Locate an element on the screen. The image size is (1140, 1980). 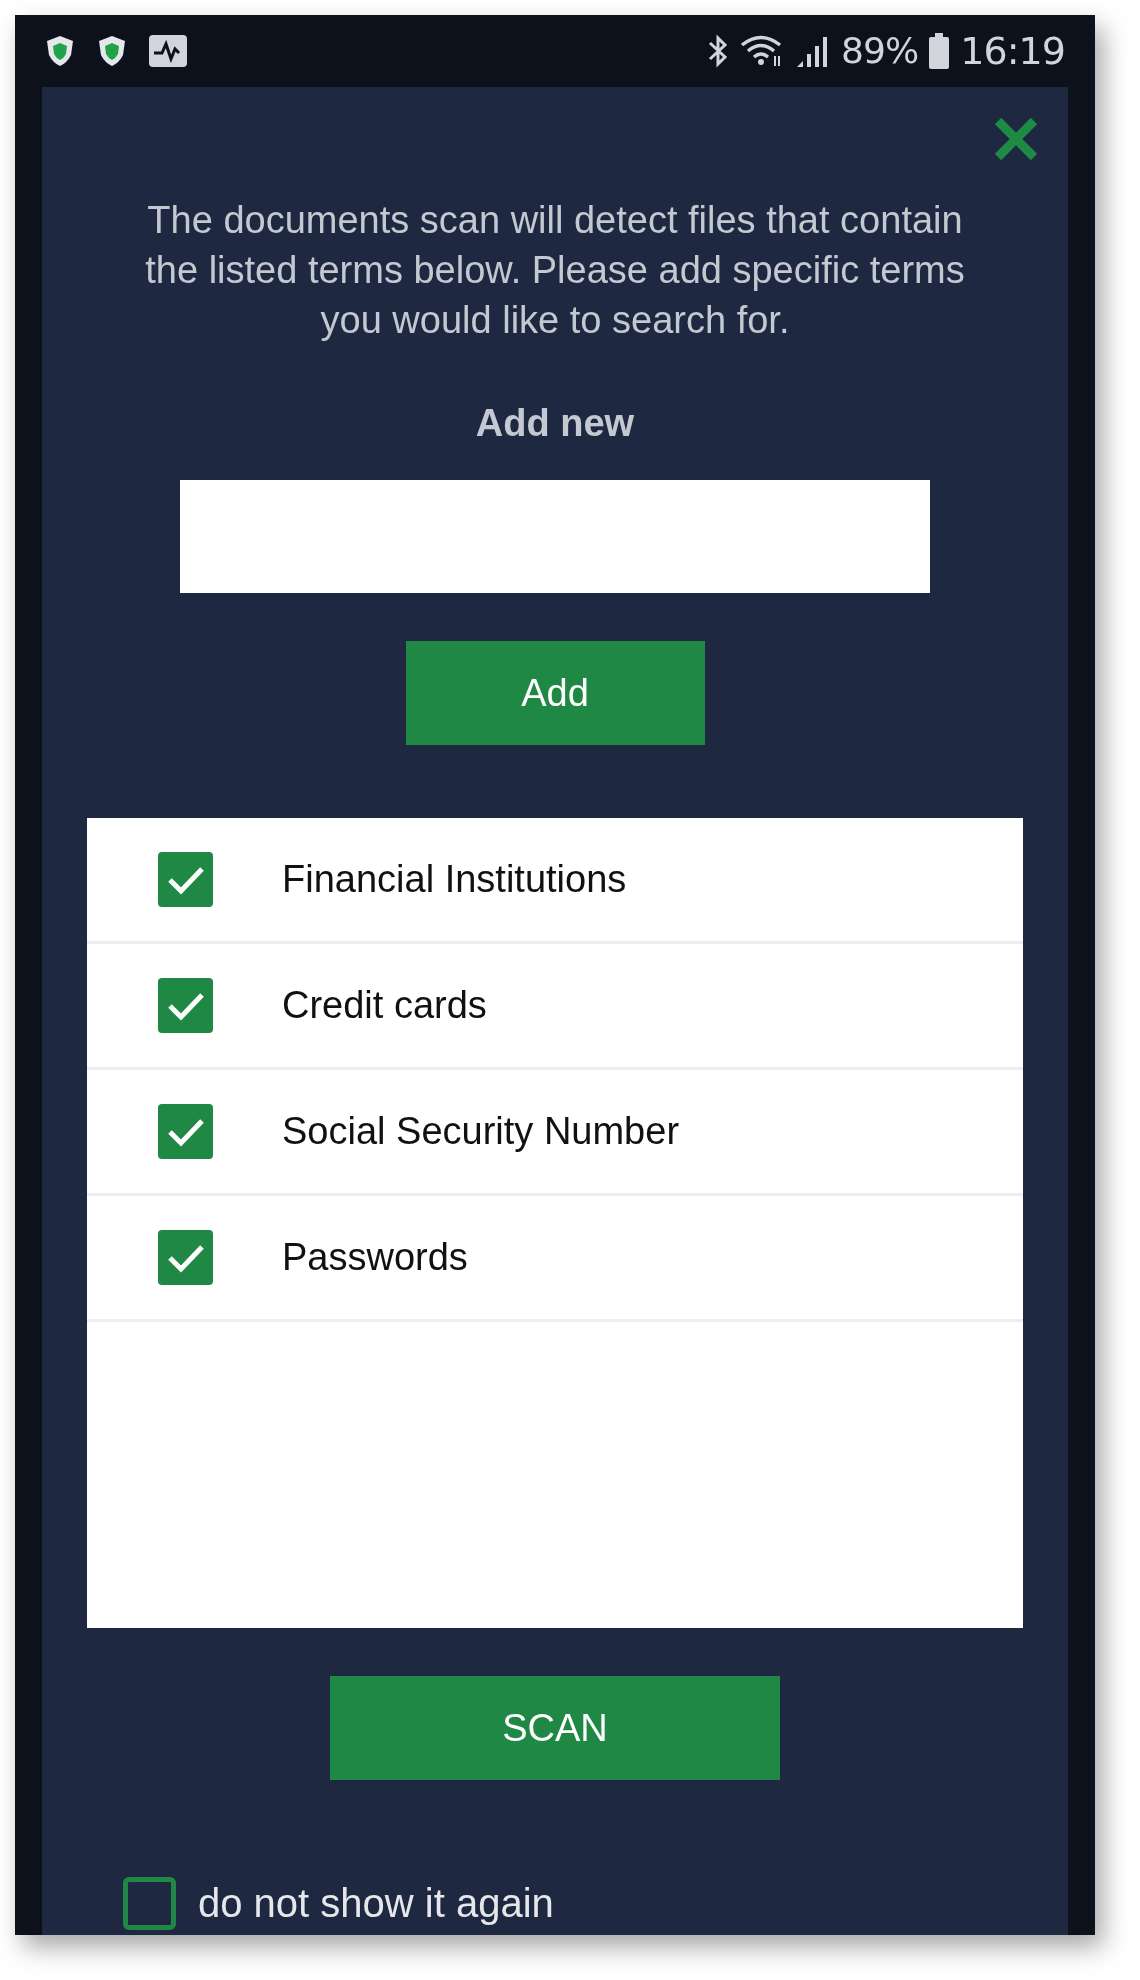
battery-icon is located at coordinates (939, 51).